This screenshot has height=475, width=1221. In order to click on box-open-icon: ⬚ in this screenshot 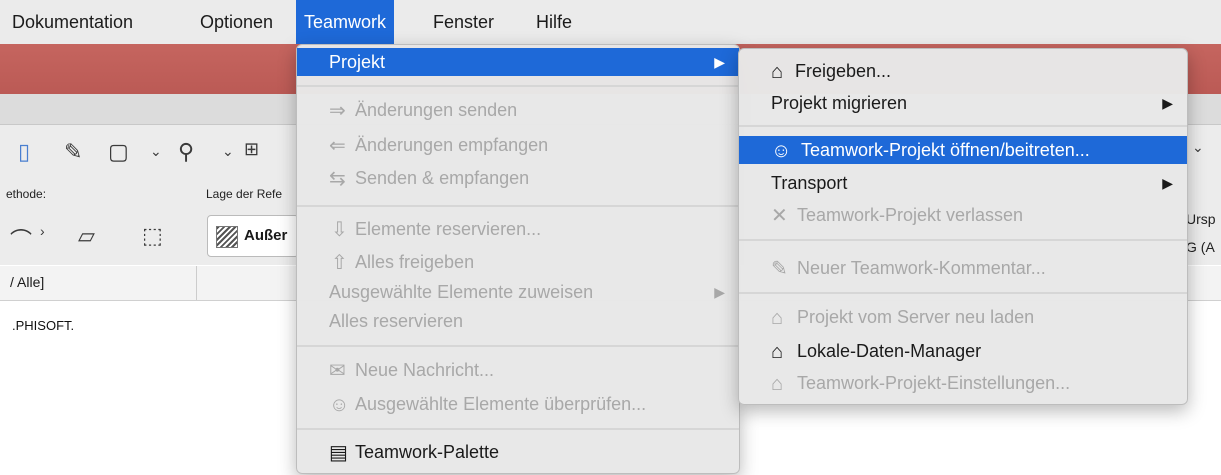, I will do `click(152, 236)`.